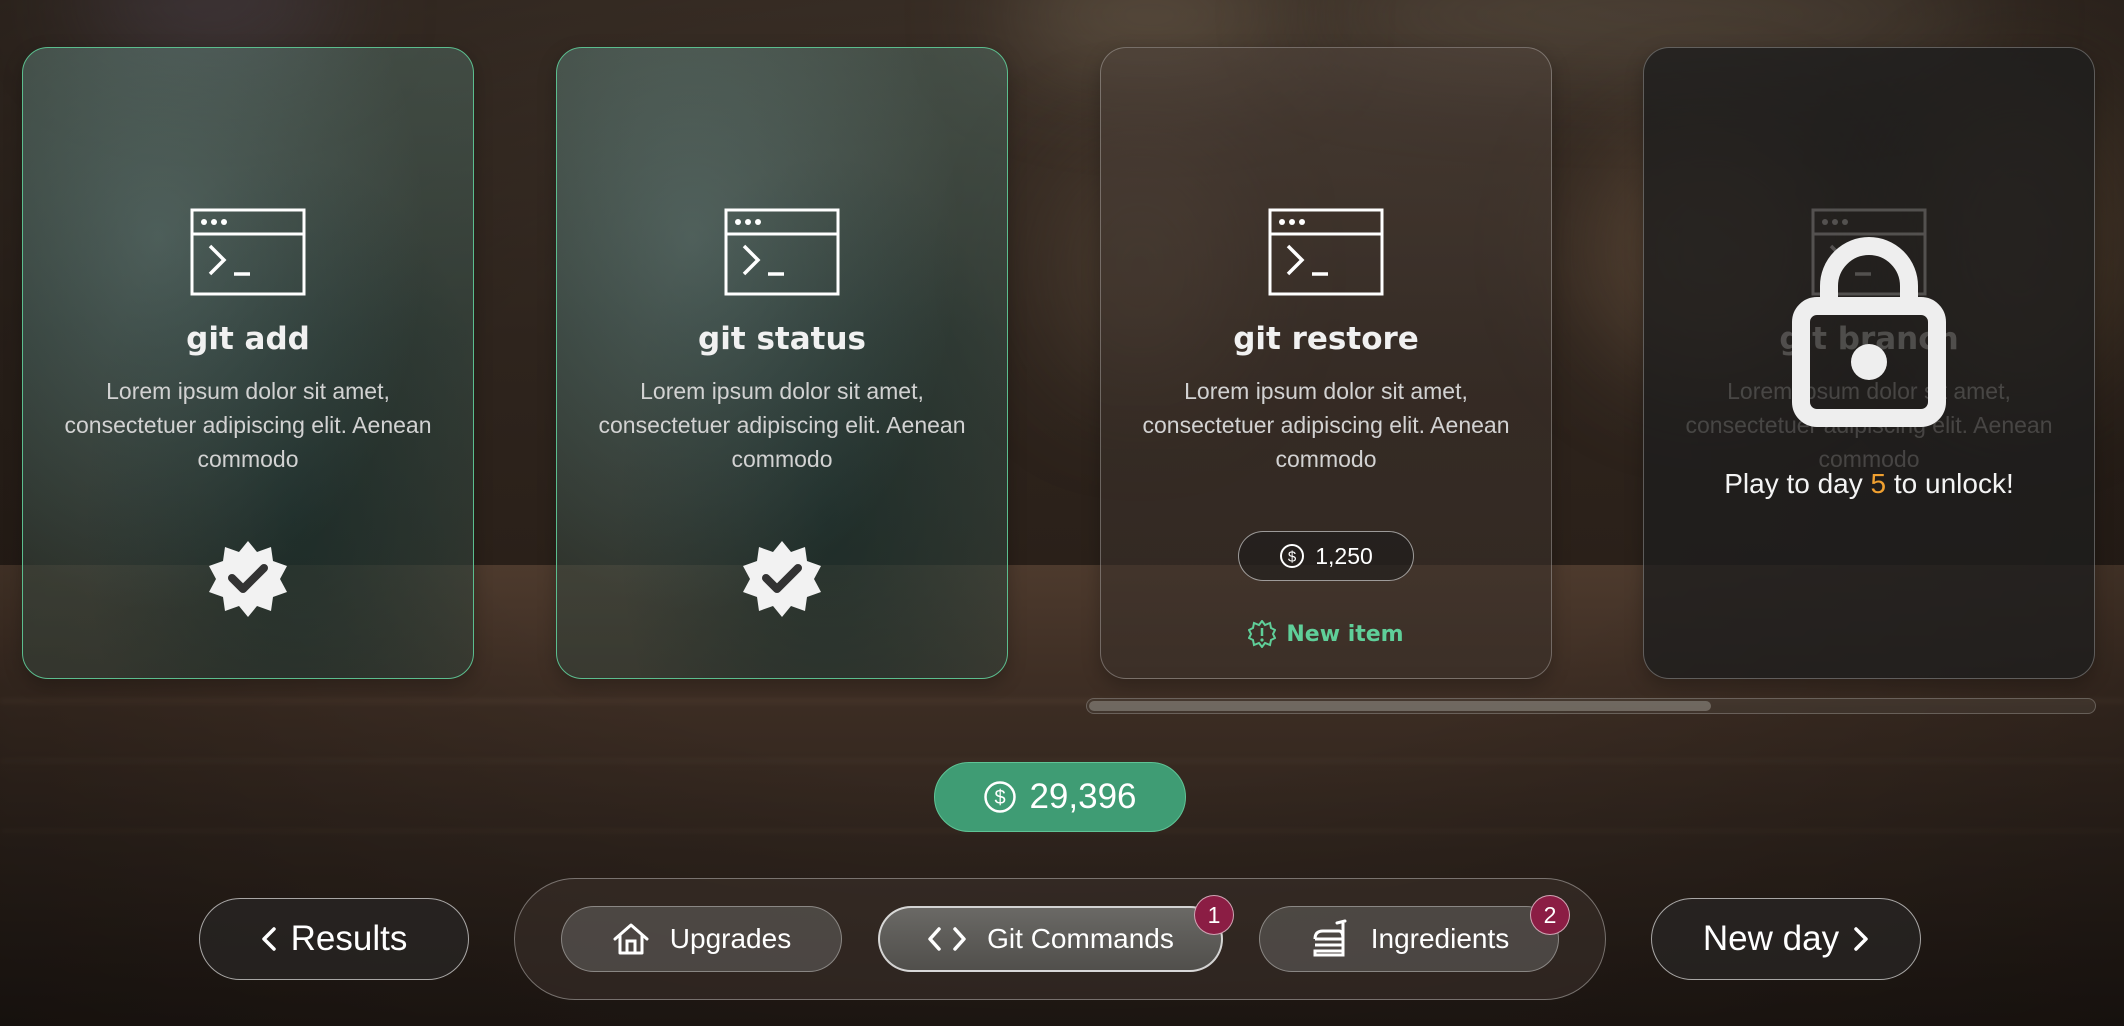 The image size is (2124, 1026). Describe the element at coordinates (1861, 939) in the screenshot. I see `chevron-right-icon` at that location.